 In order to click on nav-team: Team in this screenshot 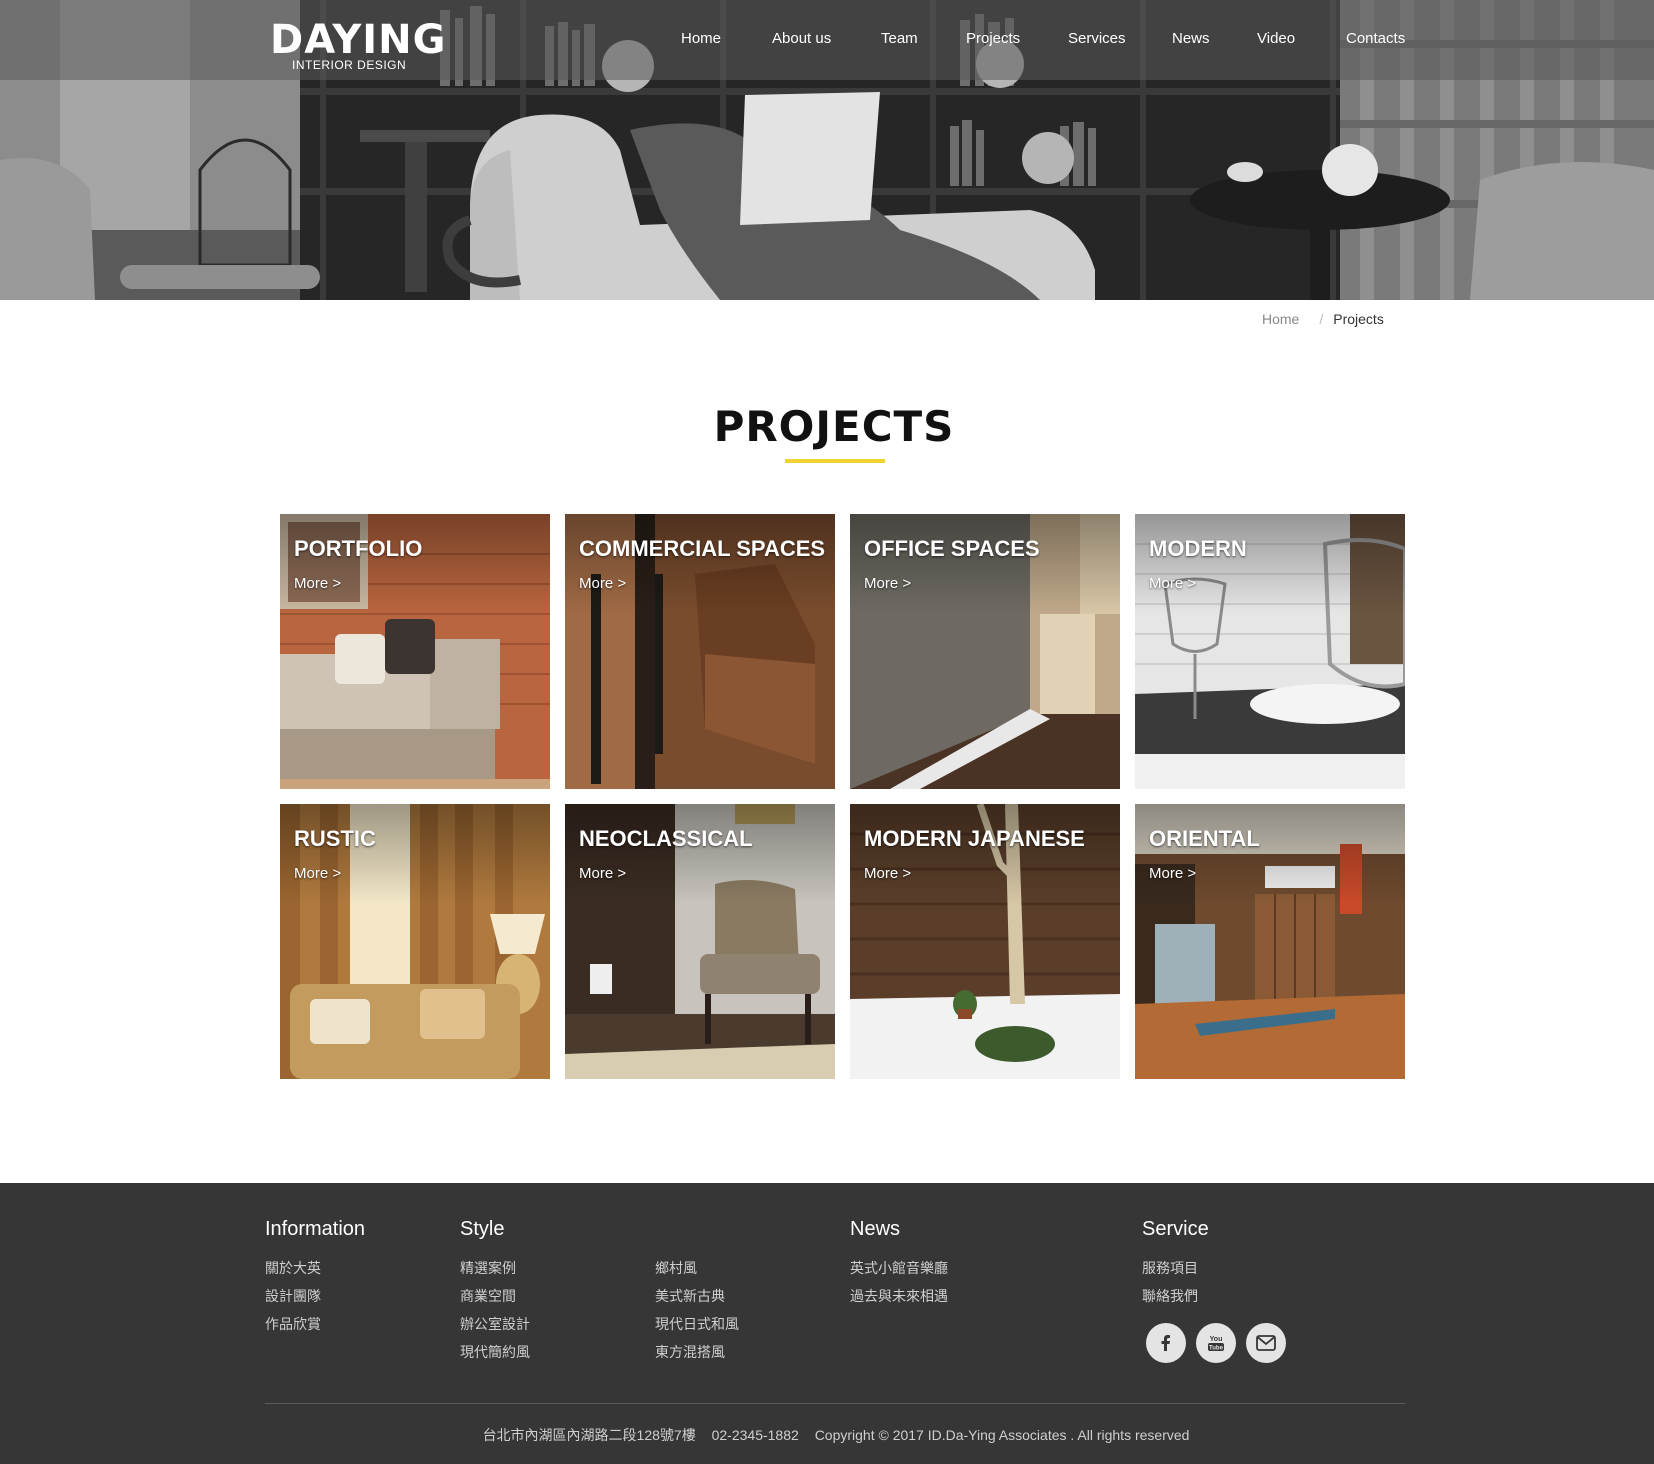, I will do `click(899, 38)`.